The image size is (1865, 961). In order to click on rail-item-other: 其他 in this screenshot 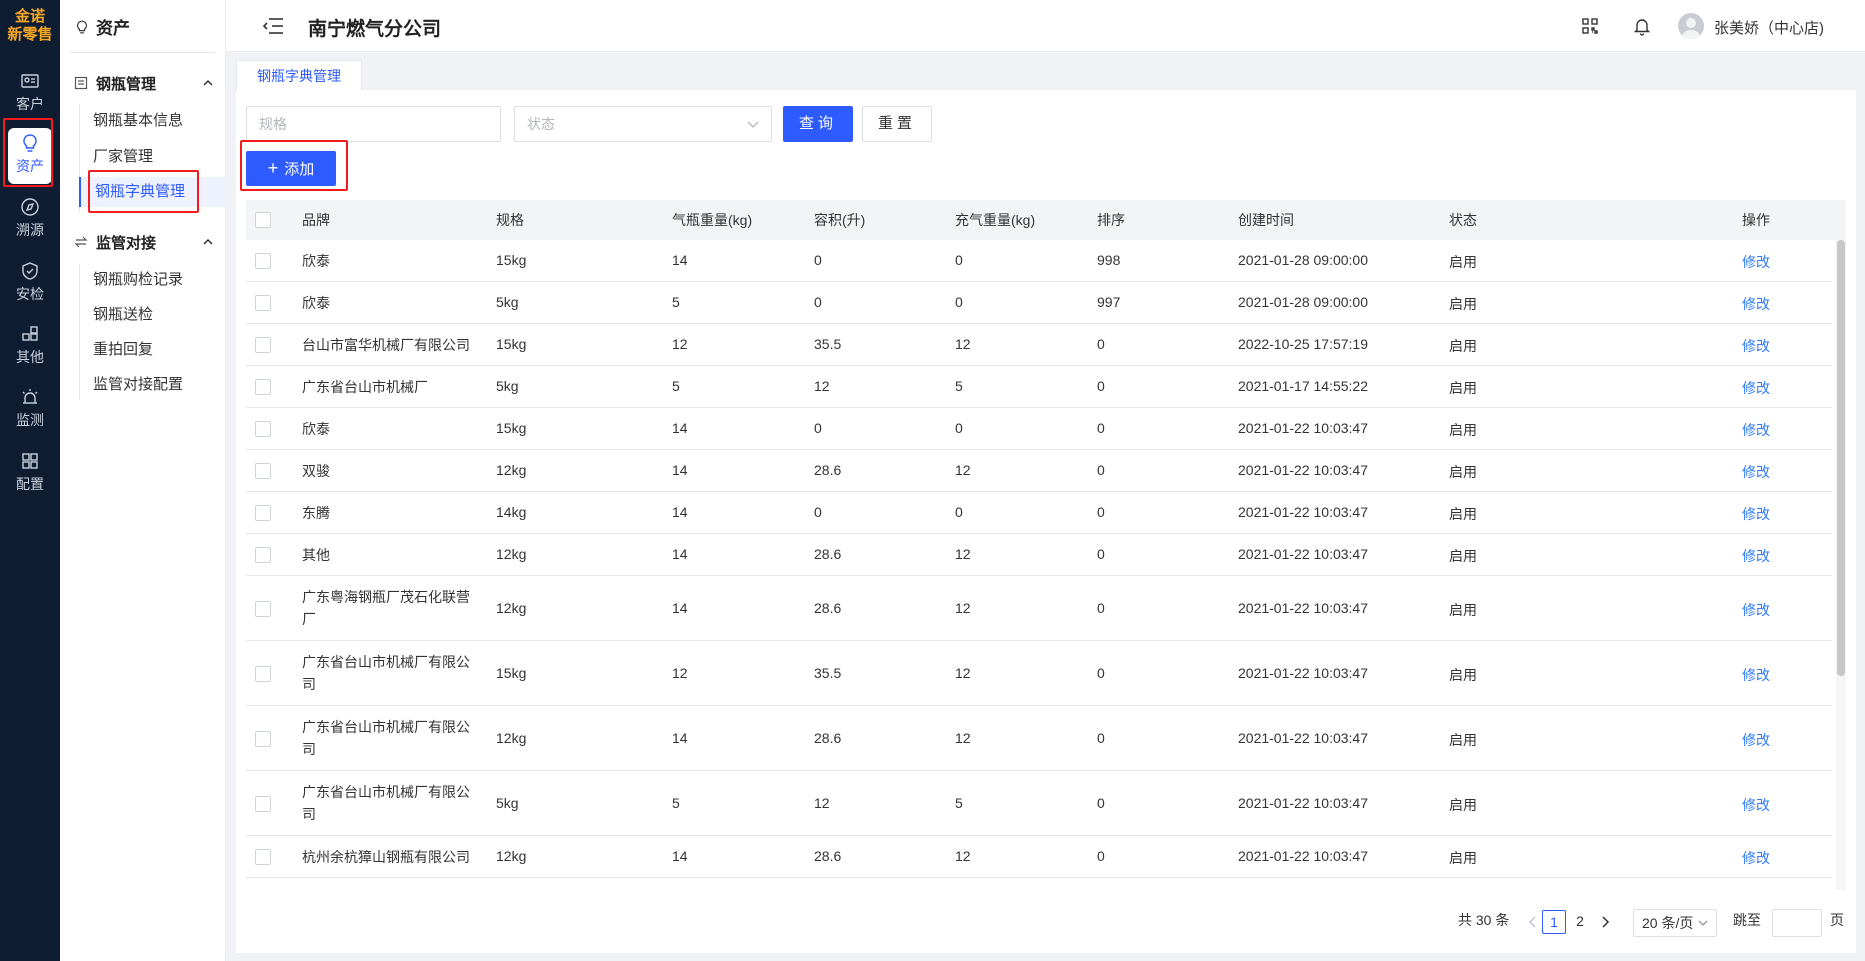, I will do `click(30, 347)`.